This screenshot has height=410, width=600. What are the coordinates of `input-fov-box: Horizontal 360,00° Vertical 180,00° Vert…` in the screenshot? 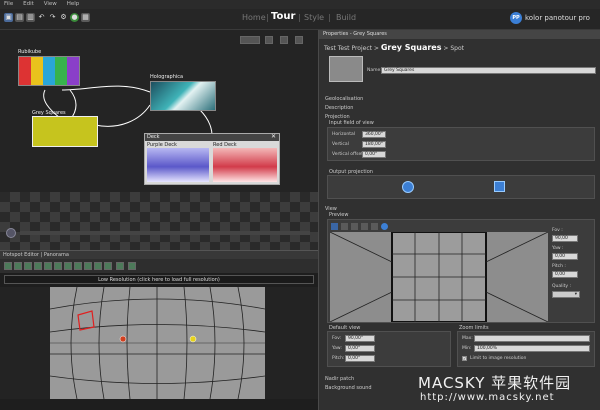 It's located at (461, 144).